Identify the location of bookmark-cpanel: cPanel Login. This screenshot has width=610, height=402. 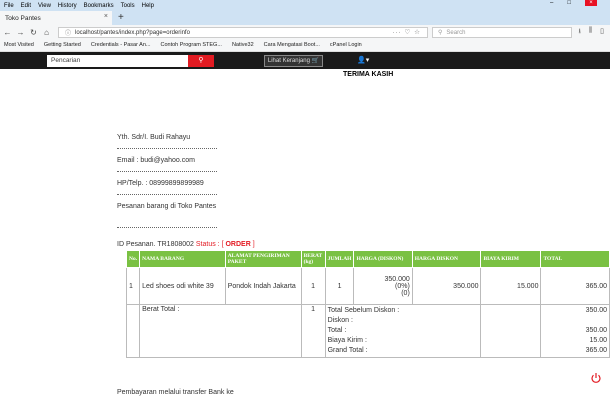
(346, 45).